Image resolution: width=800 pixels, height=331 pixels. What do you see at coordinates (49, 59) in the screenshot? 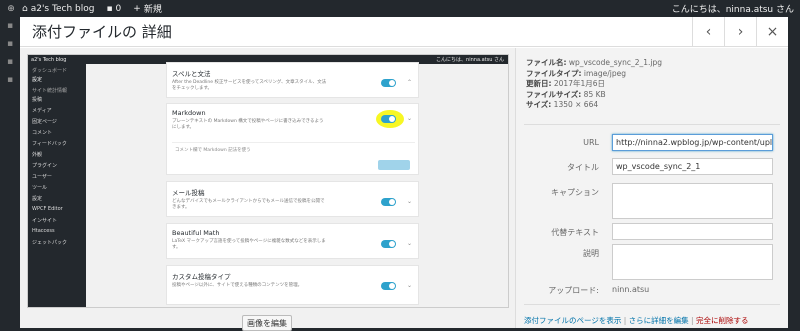
I see `shot-site-name: a2's Tech blog` at bounding box center [49, 59].